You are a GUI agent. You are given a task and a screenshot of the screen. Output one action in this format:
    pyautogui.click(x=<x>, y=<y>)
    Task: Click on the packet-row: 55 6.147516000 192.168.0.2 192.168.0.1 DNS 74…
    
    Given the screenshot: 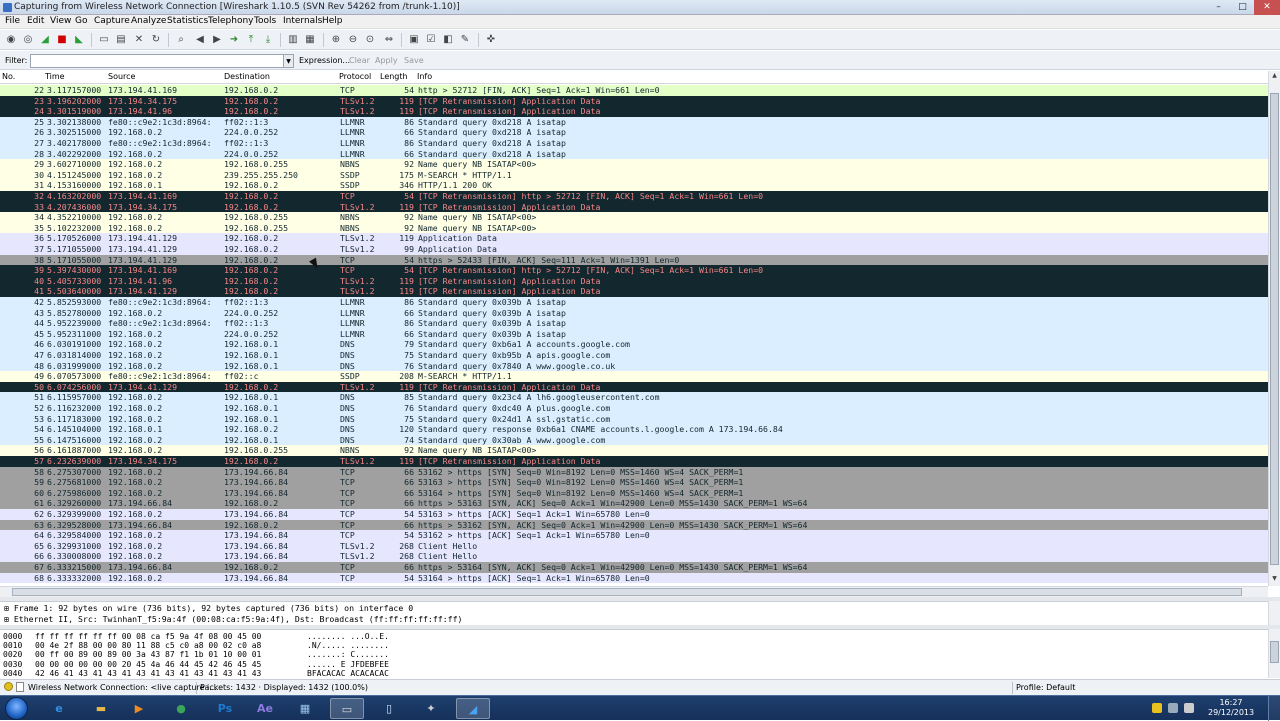 What is the action you would take?
    pyautogui.click(x=634, y=440)
    